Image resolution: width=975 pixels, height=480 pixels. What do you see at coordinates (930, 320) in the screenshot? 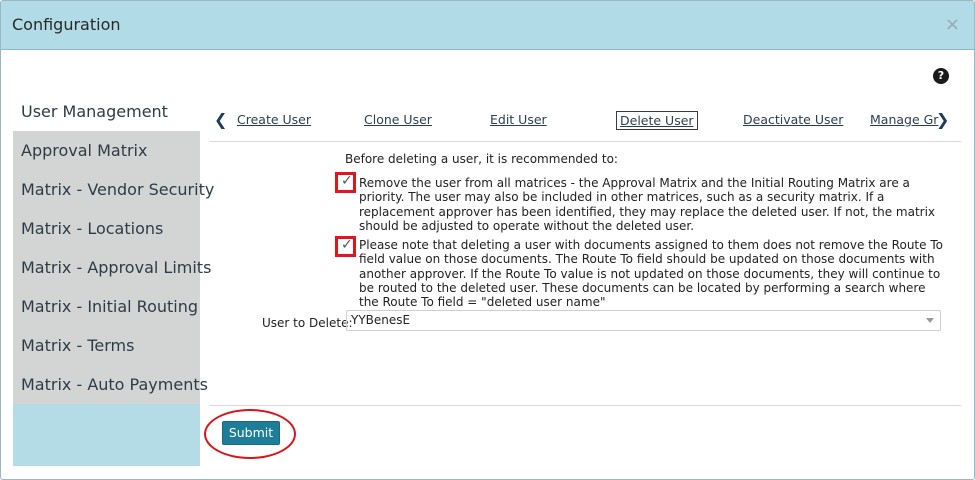
I see `chevron-down-icon` at bounding box center [930, 320].